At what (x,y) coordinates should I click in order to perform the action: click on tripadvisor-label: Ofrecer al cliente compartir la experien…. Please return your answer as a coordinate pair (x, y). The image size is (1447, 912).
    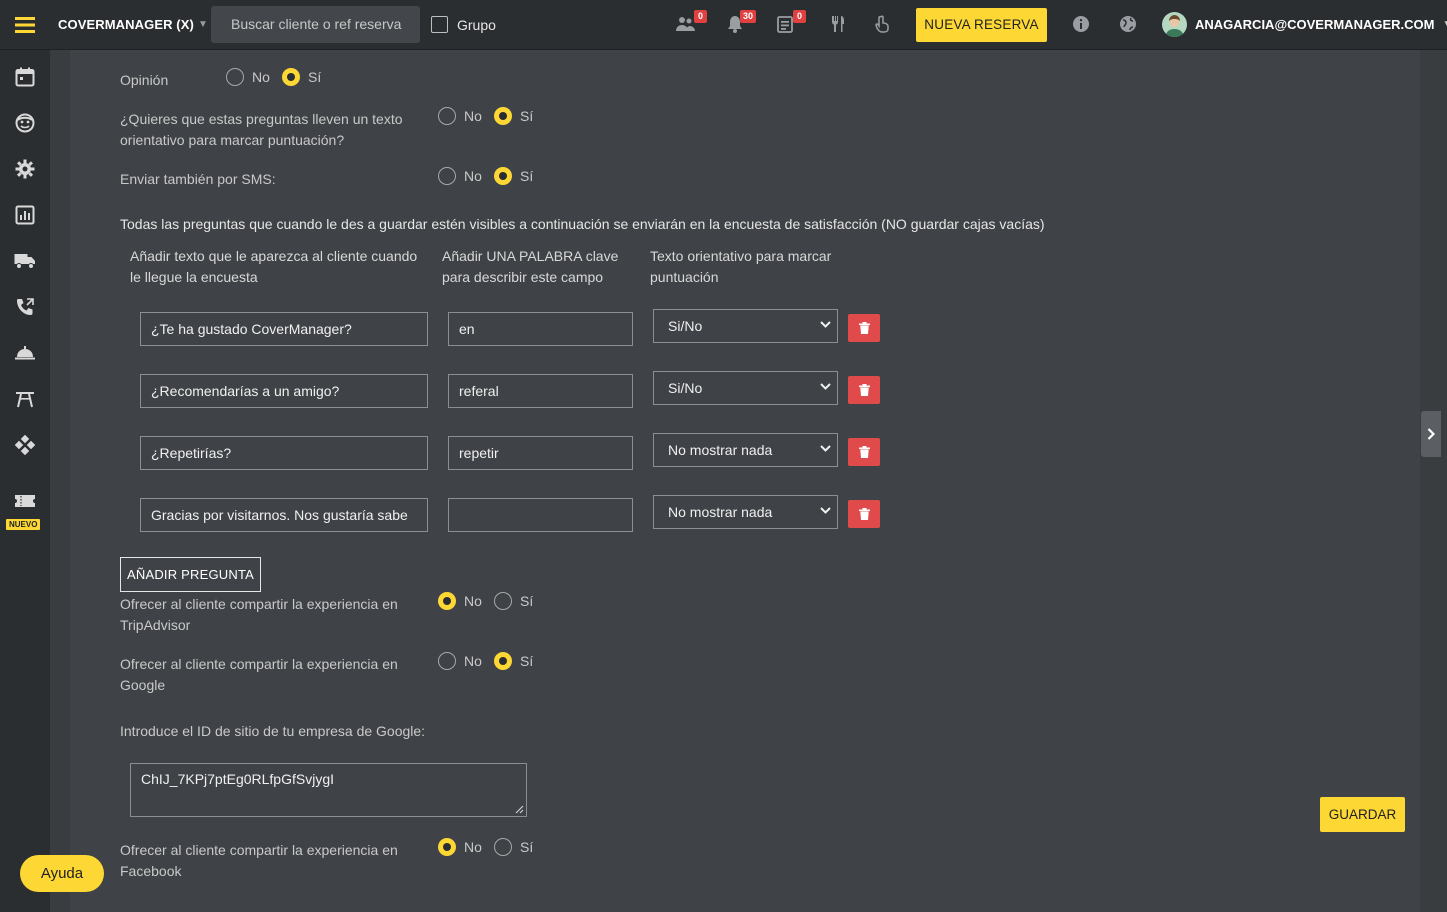
    Looking at the image, I should click on (259, 614).